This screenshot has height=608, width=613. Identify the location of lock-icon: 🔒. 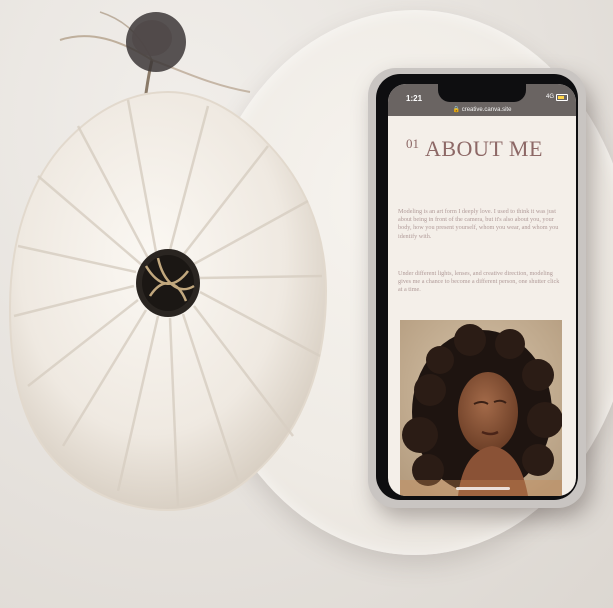
(456, 110).